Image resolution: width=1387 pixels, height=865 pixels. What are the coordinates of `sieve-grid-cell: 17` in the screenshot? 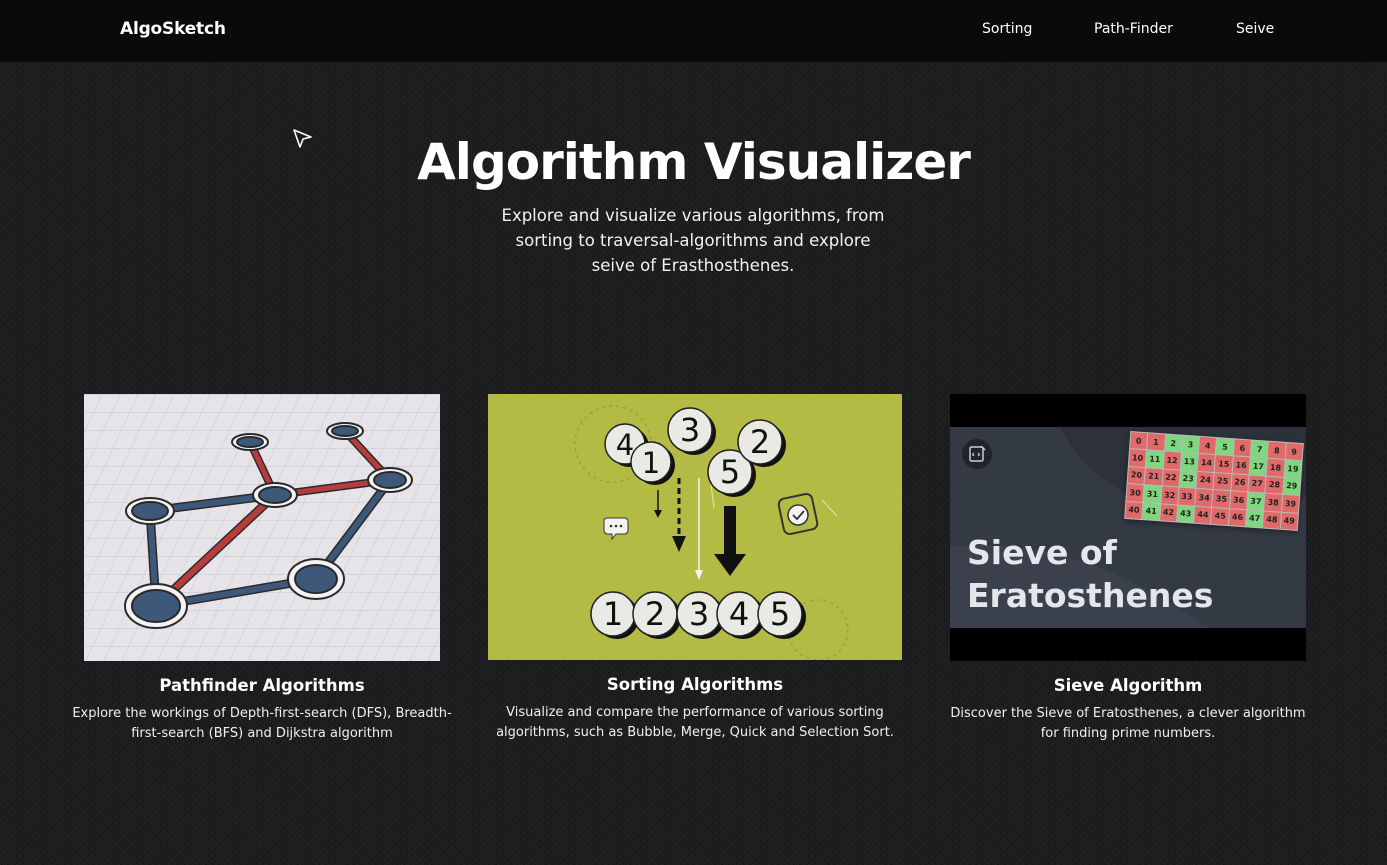 It's located at (1258, 466).